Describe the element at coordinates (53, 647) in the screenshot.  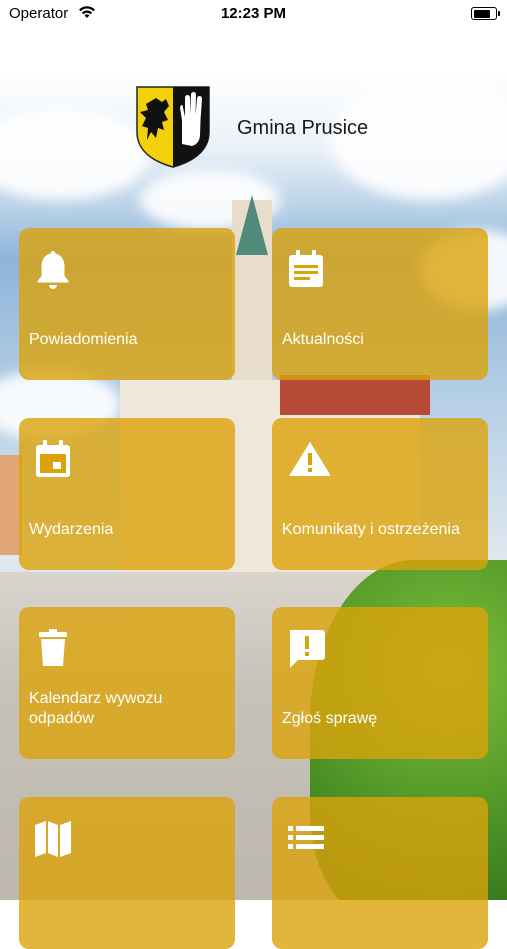
I see `trash-icon` at that location.